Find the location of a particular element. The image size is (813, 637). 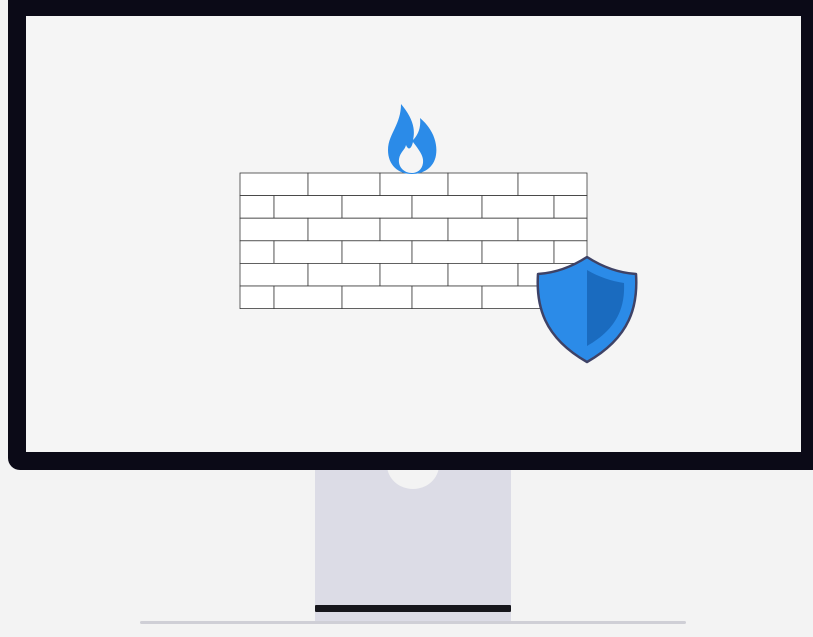

stand-base-foot is located at coordinates (413, 616).